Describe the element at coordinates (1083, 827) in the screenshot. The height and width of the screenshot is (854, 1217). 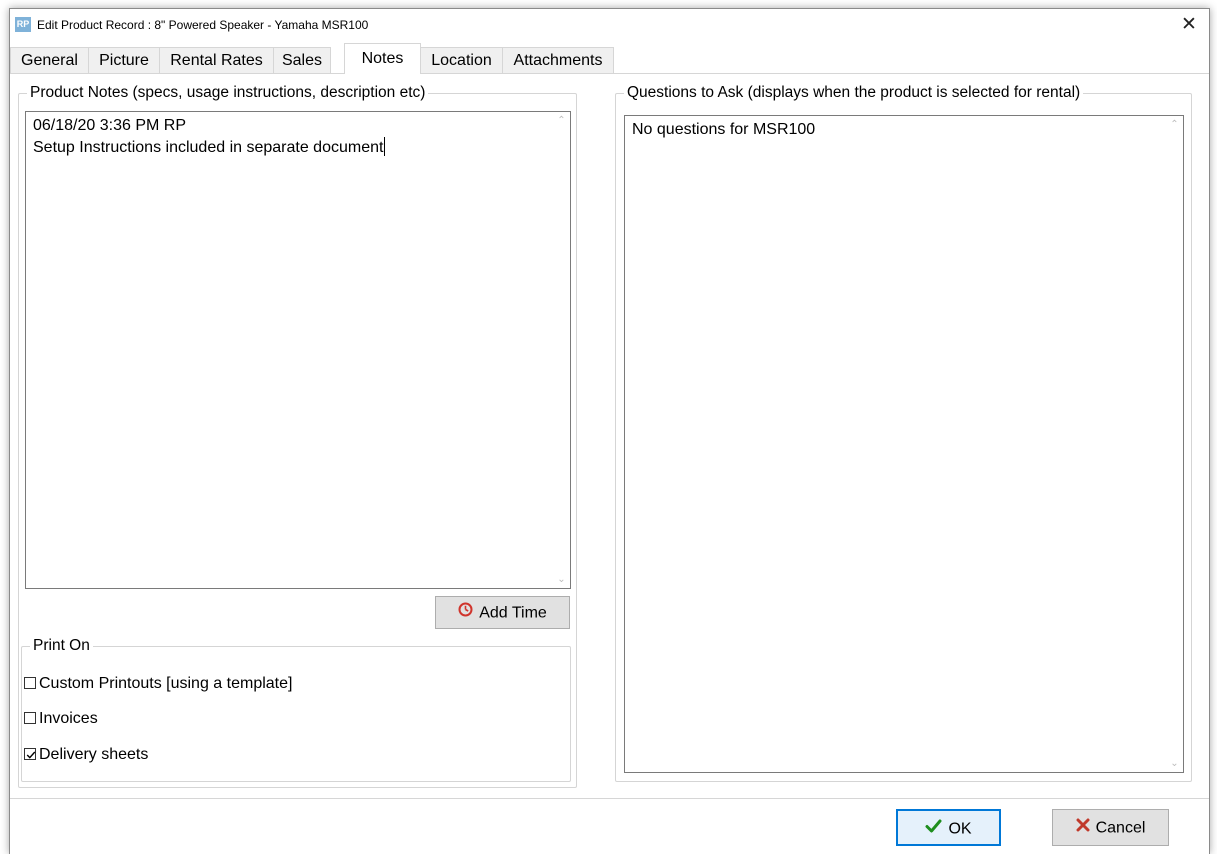
I see `x-icon` at that location.